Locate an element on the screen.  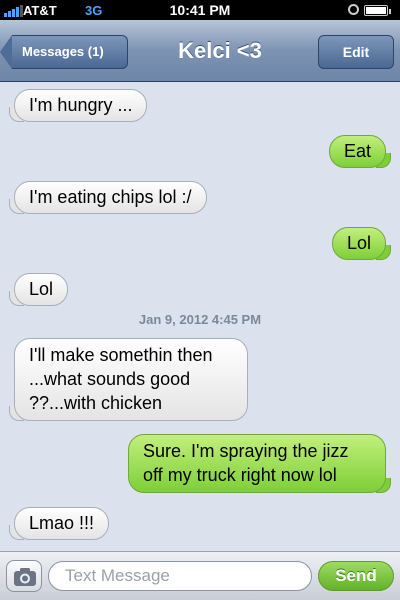
message-bubble-incoming: Lol is located at coordinates (38, 289).